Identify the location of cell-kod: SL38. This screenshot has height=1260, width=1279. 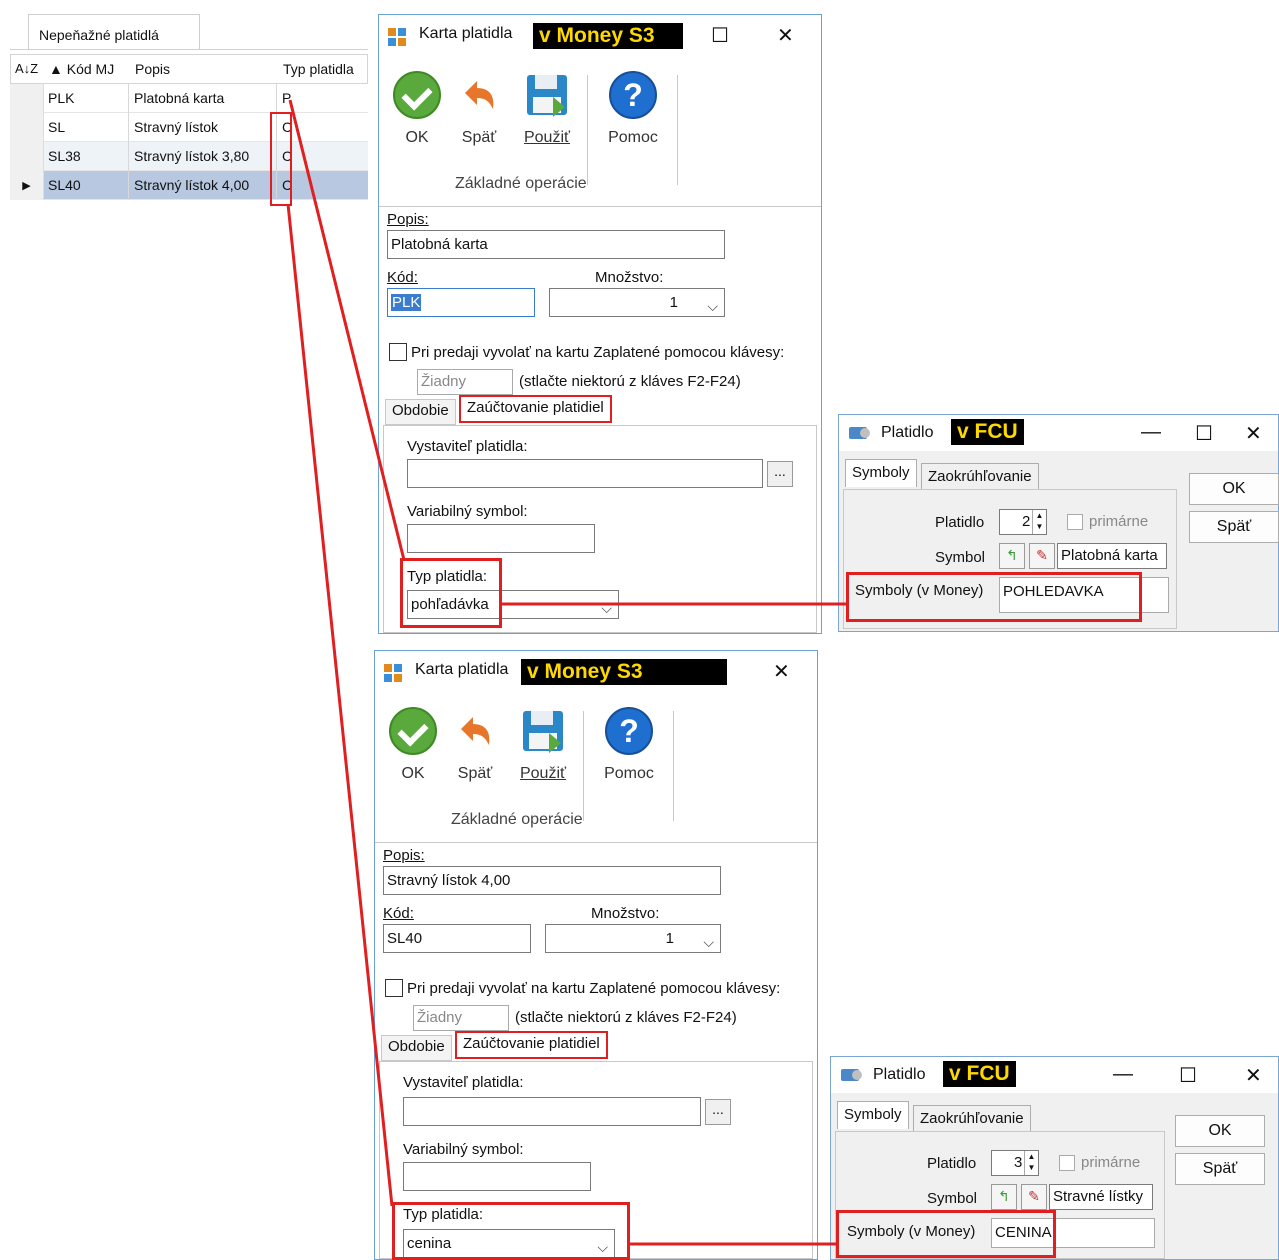
(64, 156).